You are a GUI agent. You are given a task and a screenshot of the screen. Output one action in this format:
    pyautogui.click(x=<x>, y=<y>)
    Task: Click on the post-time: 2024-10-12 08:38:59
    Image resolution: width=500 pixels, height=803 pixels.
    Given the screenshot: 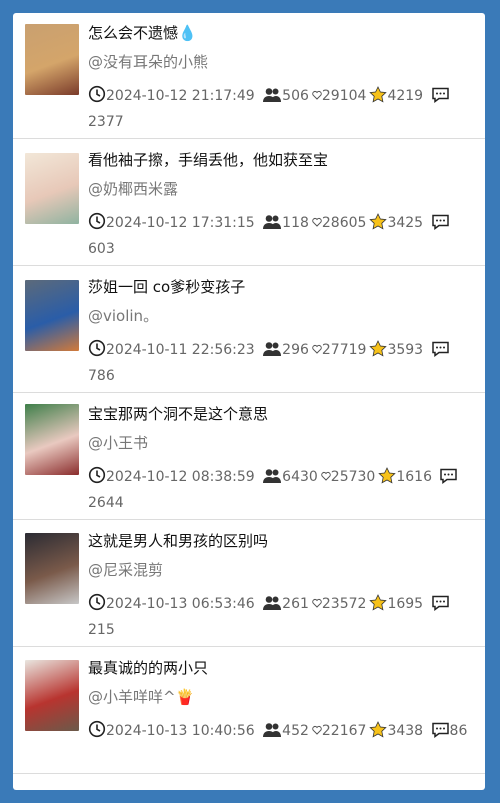 What is the action you would take?
    pyautogui.click(x=180, y=477)
    